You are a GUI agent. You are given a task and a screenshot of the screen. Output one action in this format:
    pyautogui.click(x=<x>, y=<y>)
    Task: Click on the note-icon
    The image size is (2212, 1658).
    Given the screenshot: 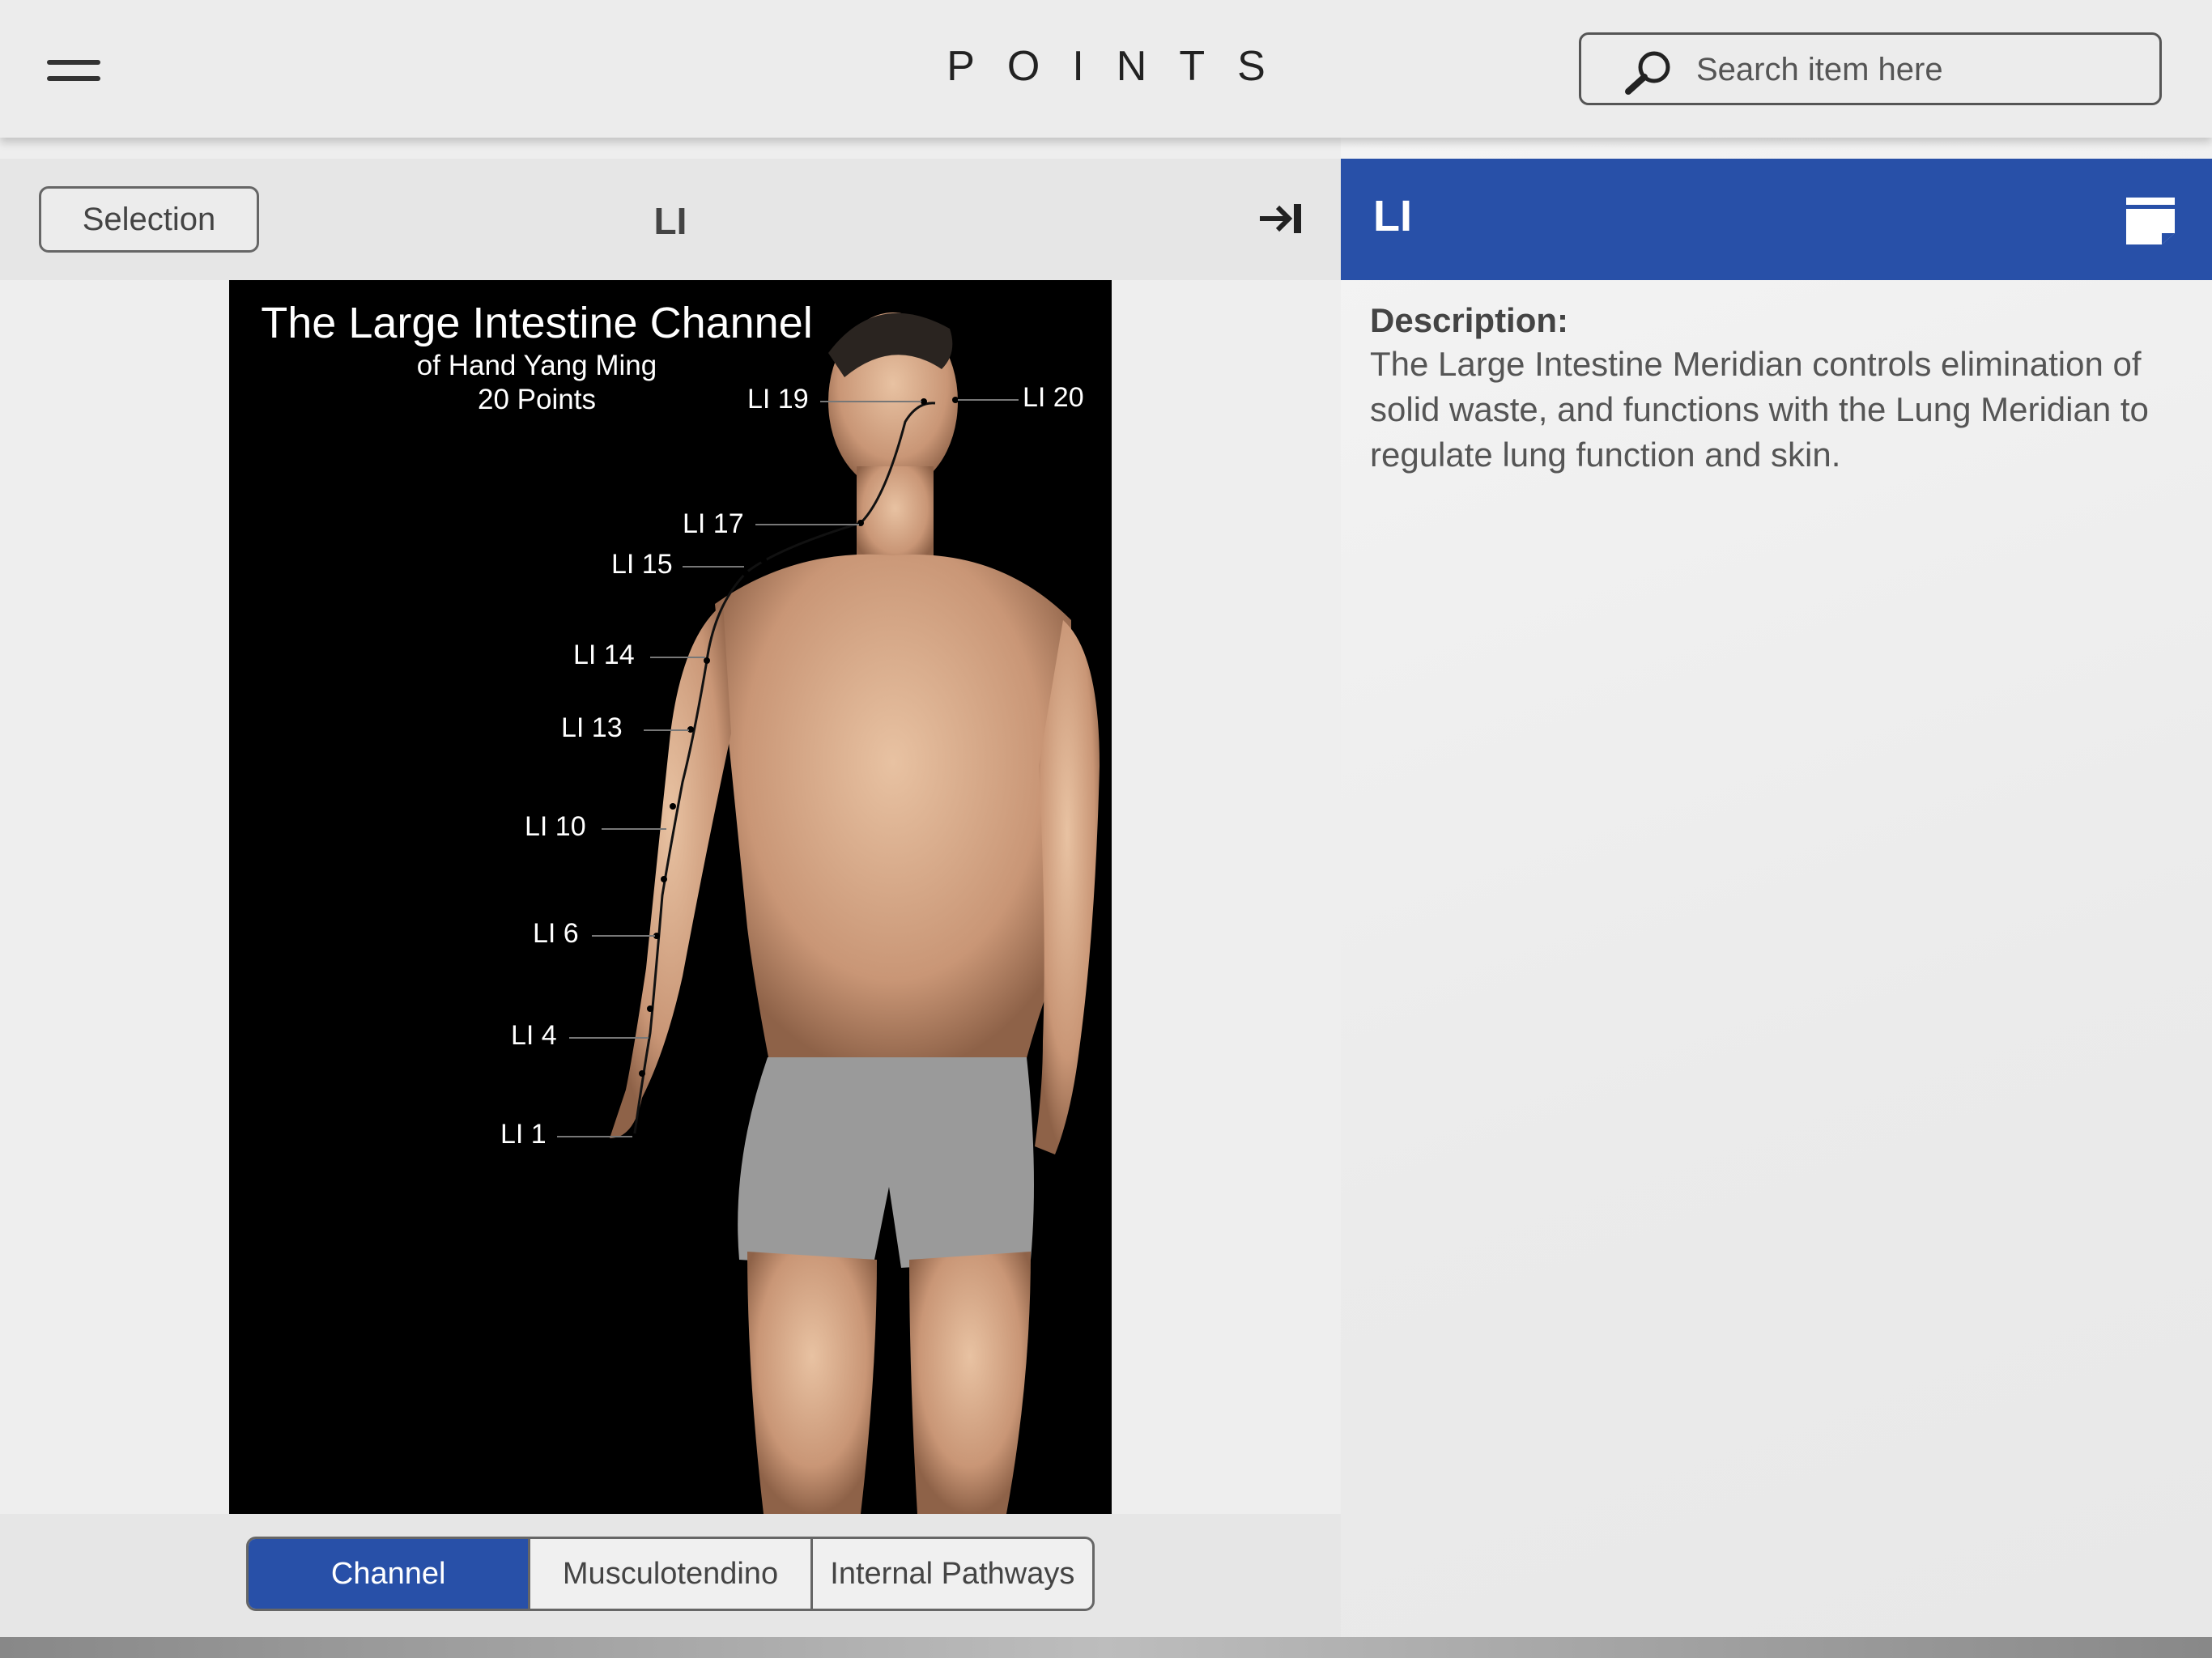 What is the action you would take?
    pyautogui.click(x=2150, y=221)
    